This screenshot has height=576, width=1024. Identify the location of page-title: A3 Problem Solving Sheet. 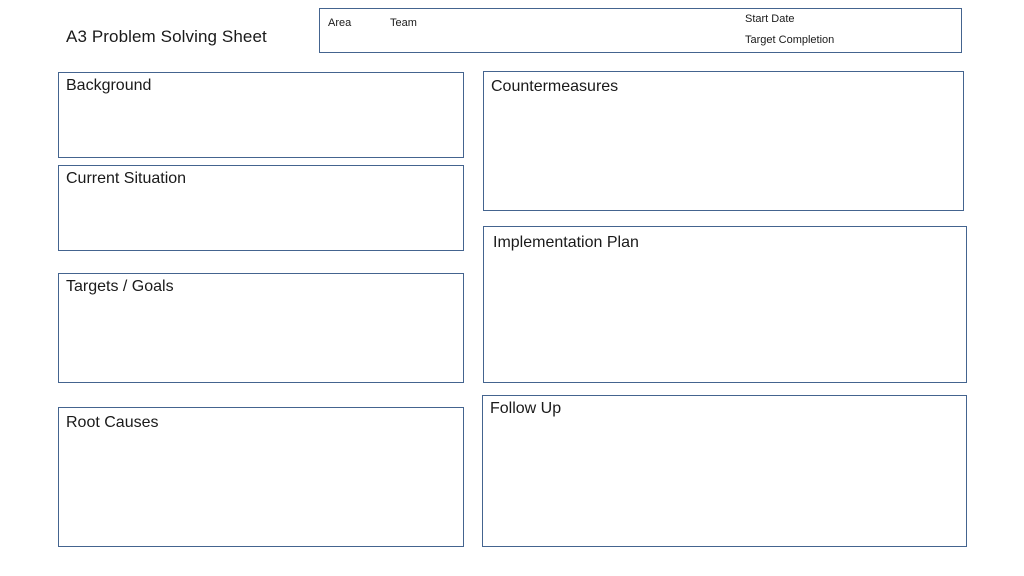
(166, 36).